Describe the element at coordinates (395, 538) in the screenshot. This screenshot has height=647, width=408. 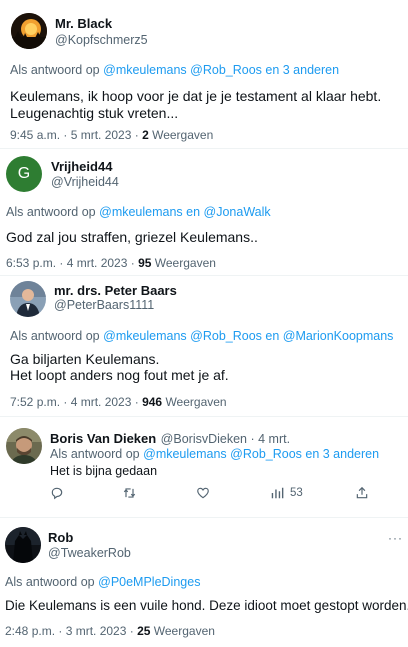
I see `more-options-button: ···` at that location.